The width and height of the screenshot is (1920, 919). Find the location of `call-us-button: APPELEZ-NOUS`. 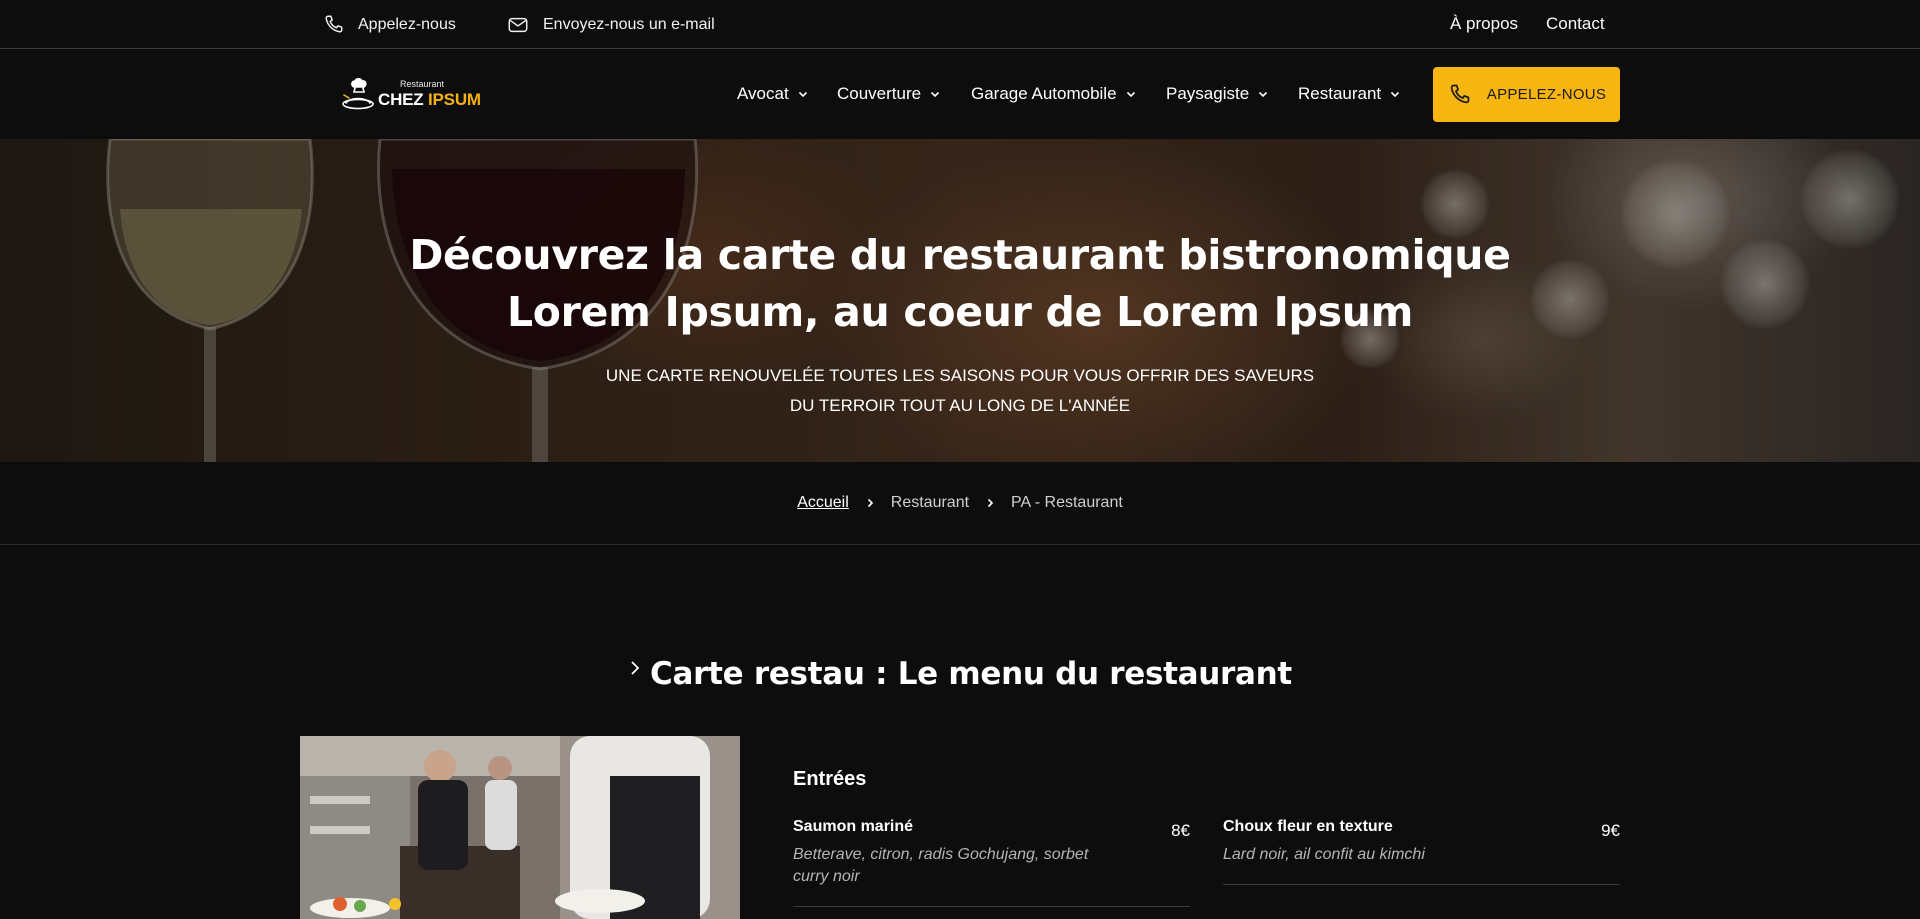

call-us-button: APPELEZ-NOUS is located at coordinates (1526, 94).